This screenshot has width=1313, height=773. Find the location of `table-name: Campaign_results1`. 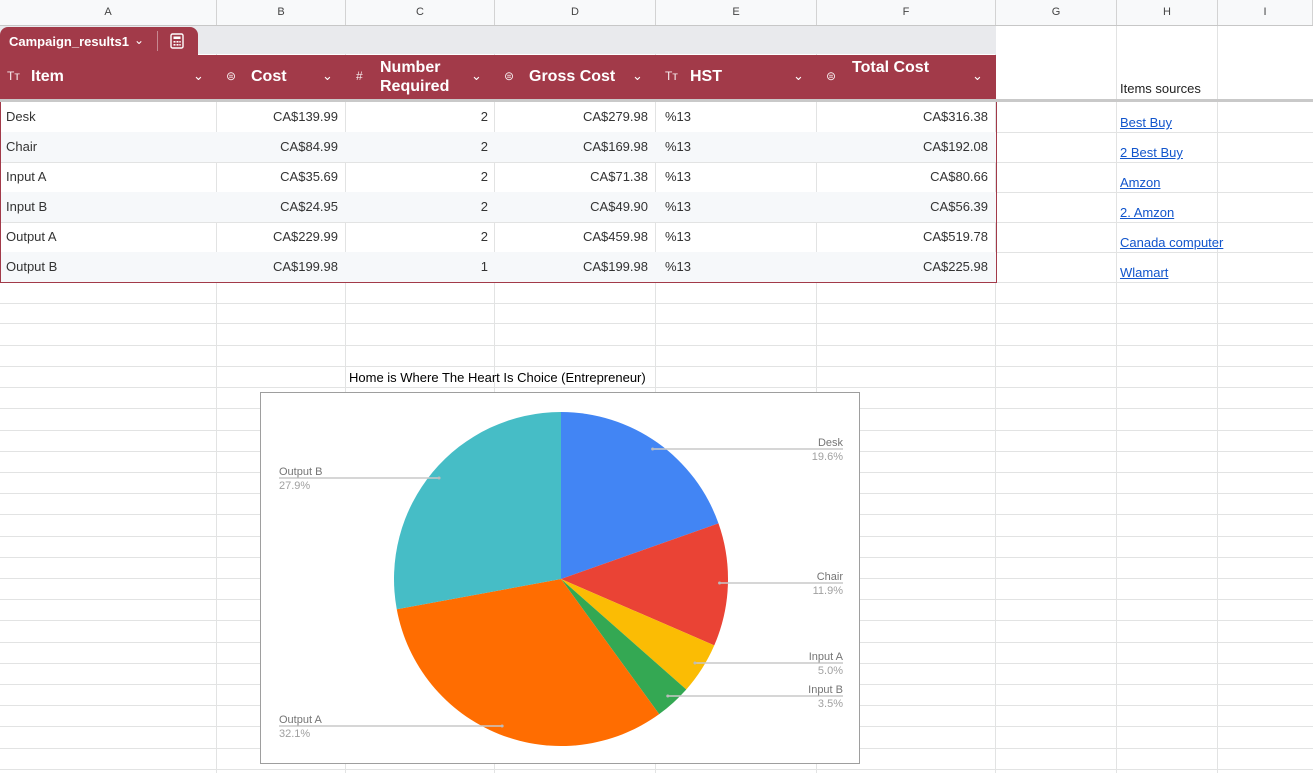

table-name: Campaign_results1 is located at coordinates (69, 41).